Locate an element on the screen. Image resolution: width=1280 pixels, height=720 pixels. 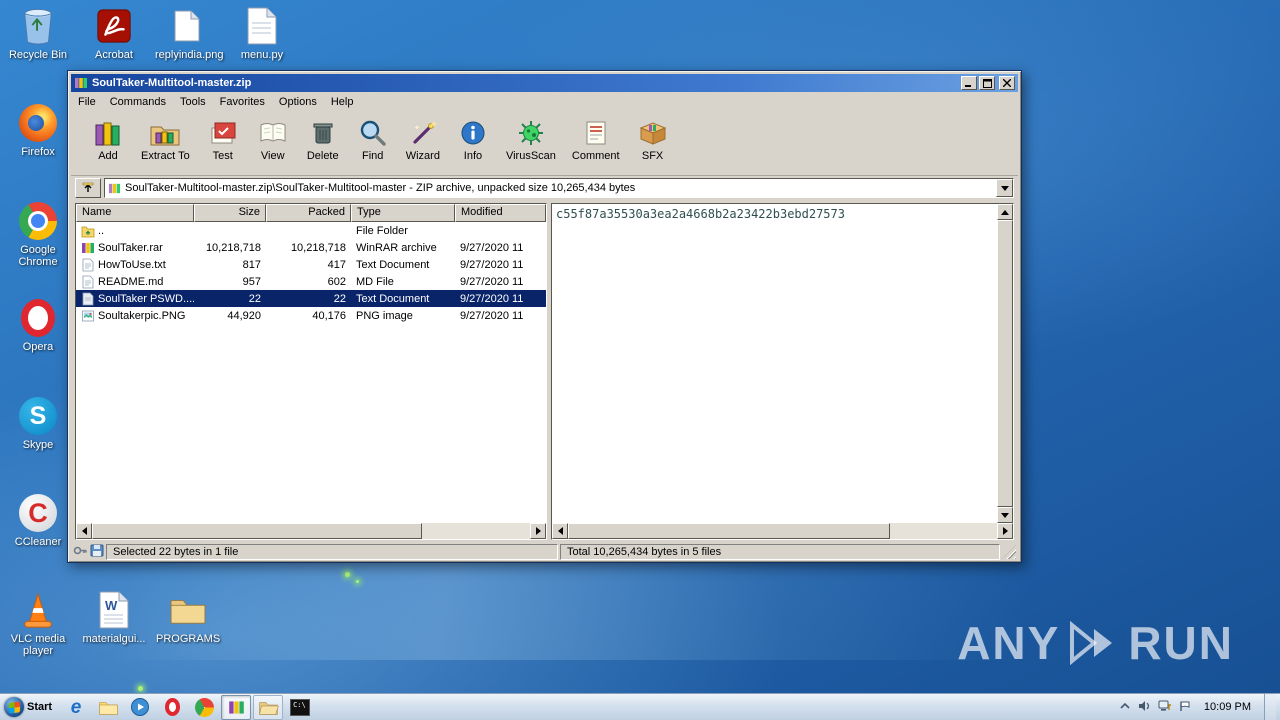
tray-expand-icon is located at coordinates (1125, 707).